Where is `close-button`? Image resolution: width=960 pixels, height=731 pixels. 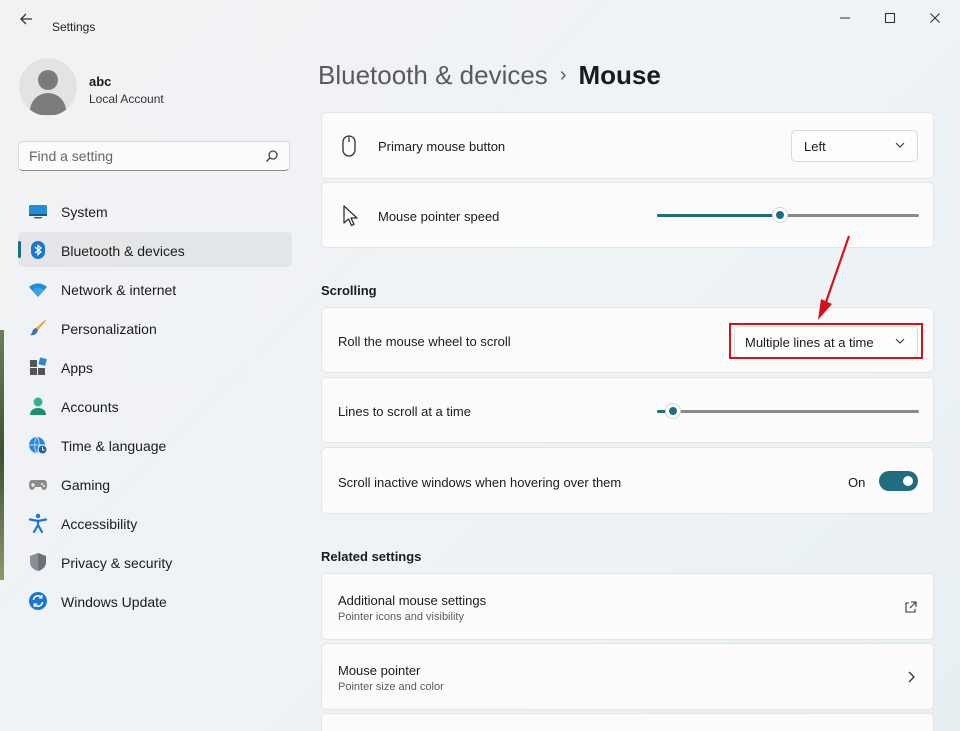
close-button is located at coordinates (935, 19).